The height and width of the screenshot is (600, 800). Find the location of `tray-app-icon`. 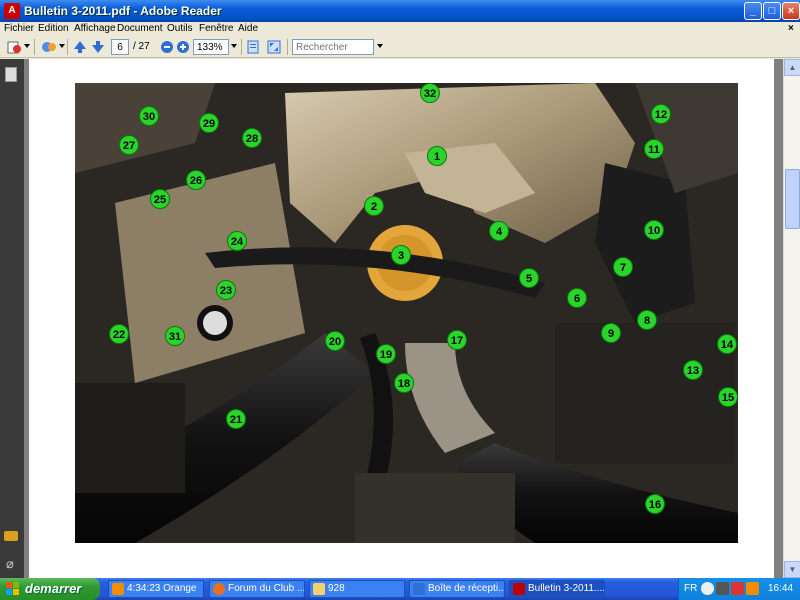

tray-app-icon is located at coordinates (722, 588).